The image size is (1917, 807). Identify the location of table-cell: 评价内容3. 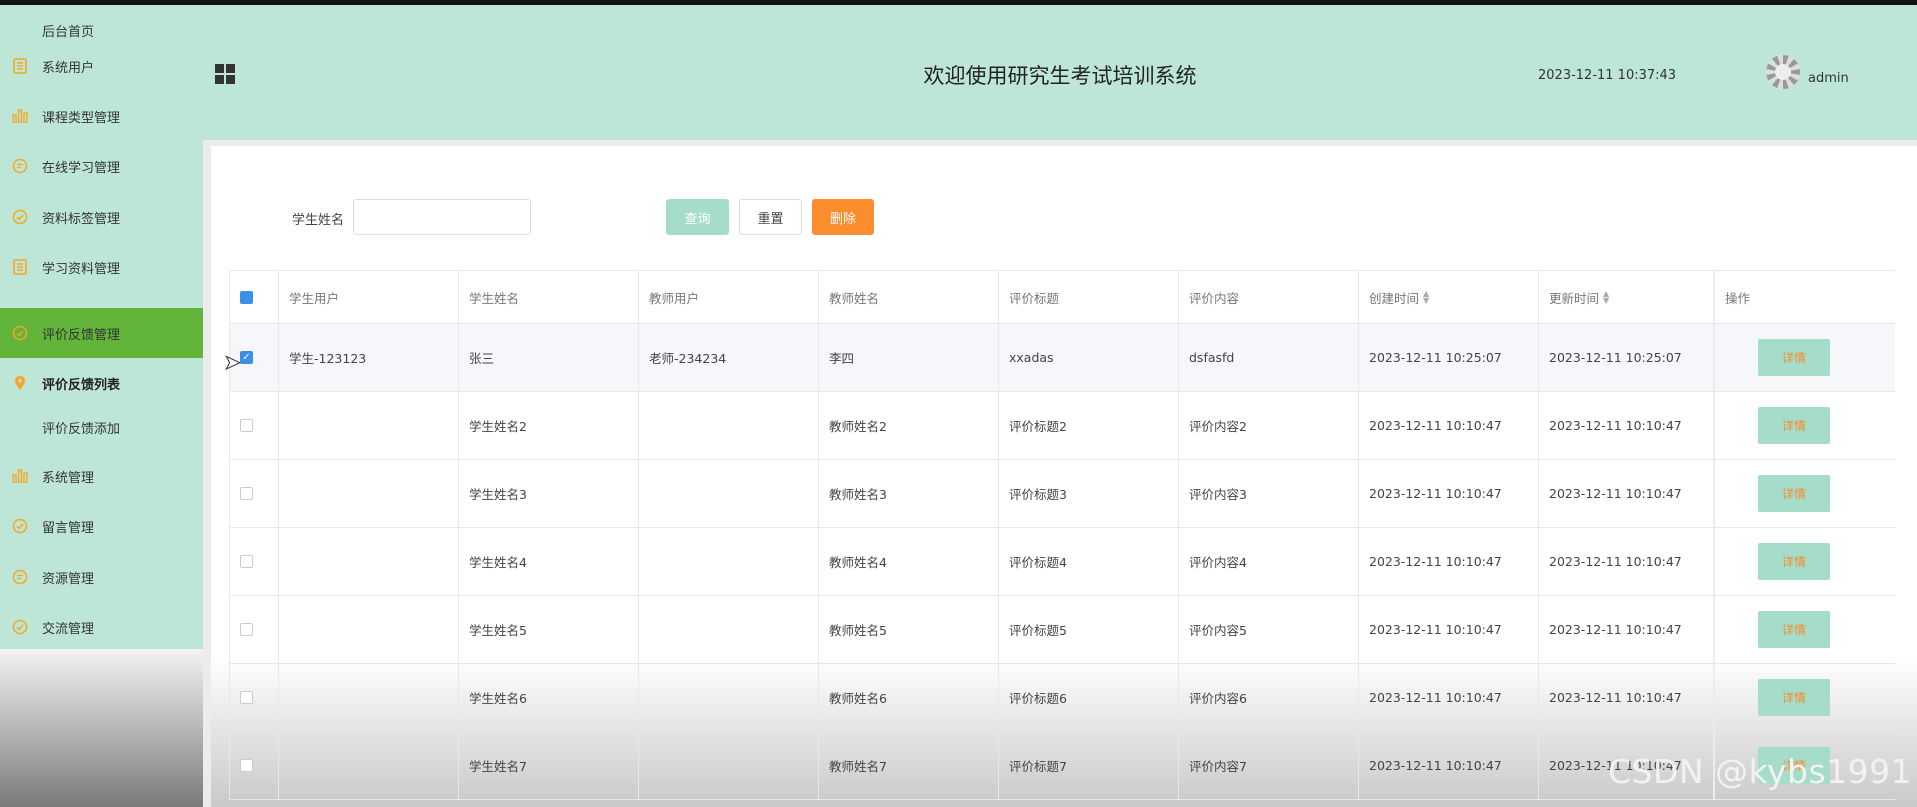
(1268, 493).